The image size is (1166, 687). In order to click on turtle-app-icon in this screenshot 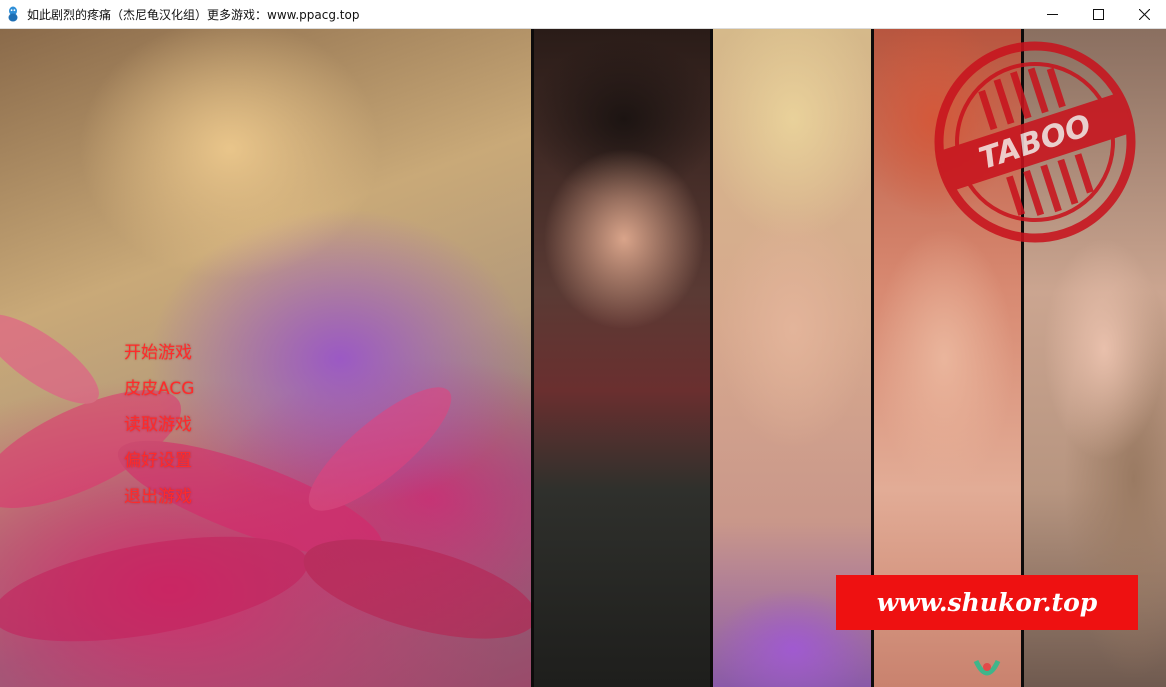, I will do `click(13, 14)`.